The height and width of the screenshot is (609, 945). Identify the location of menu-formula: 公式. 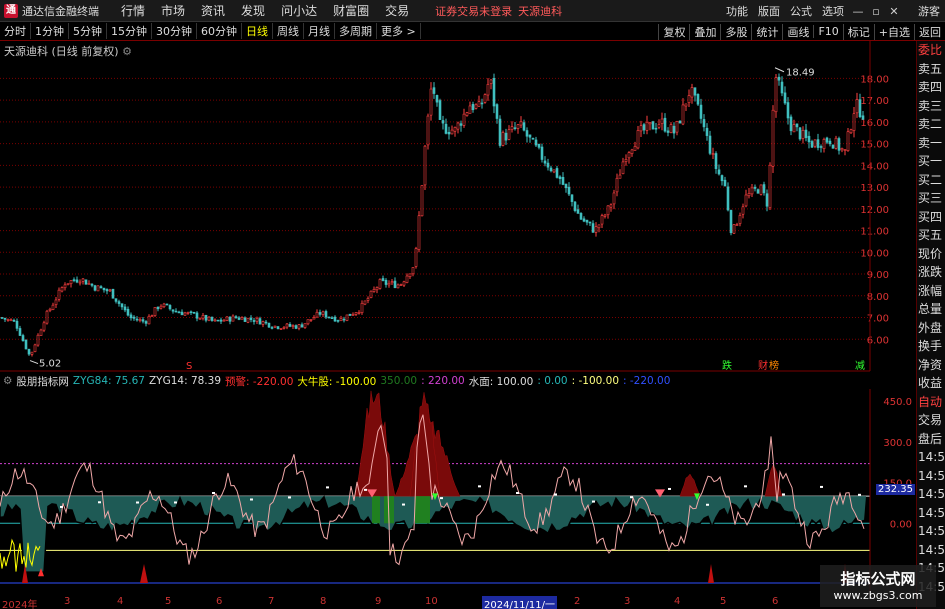
(801, 11).